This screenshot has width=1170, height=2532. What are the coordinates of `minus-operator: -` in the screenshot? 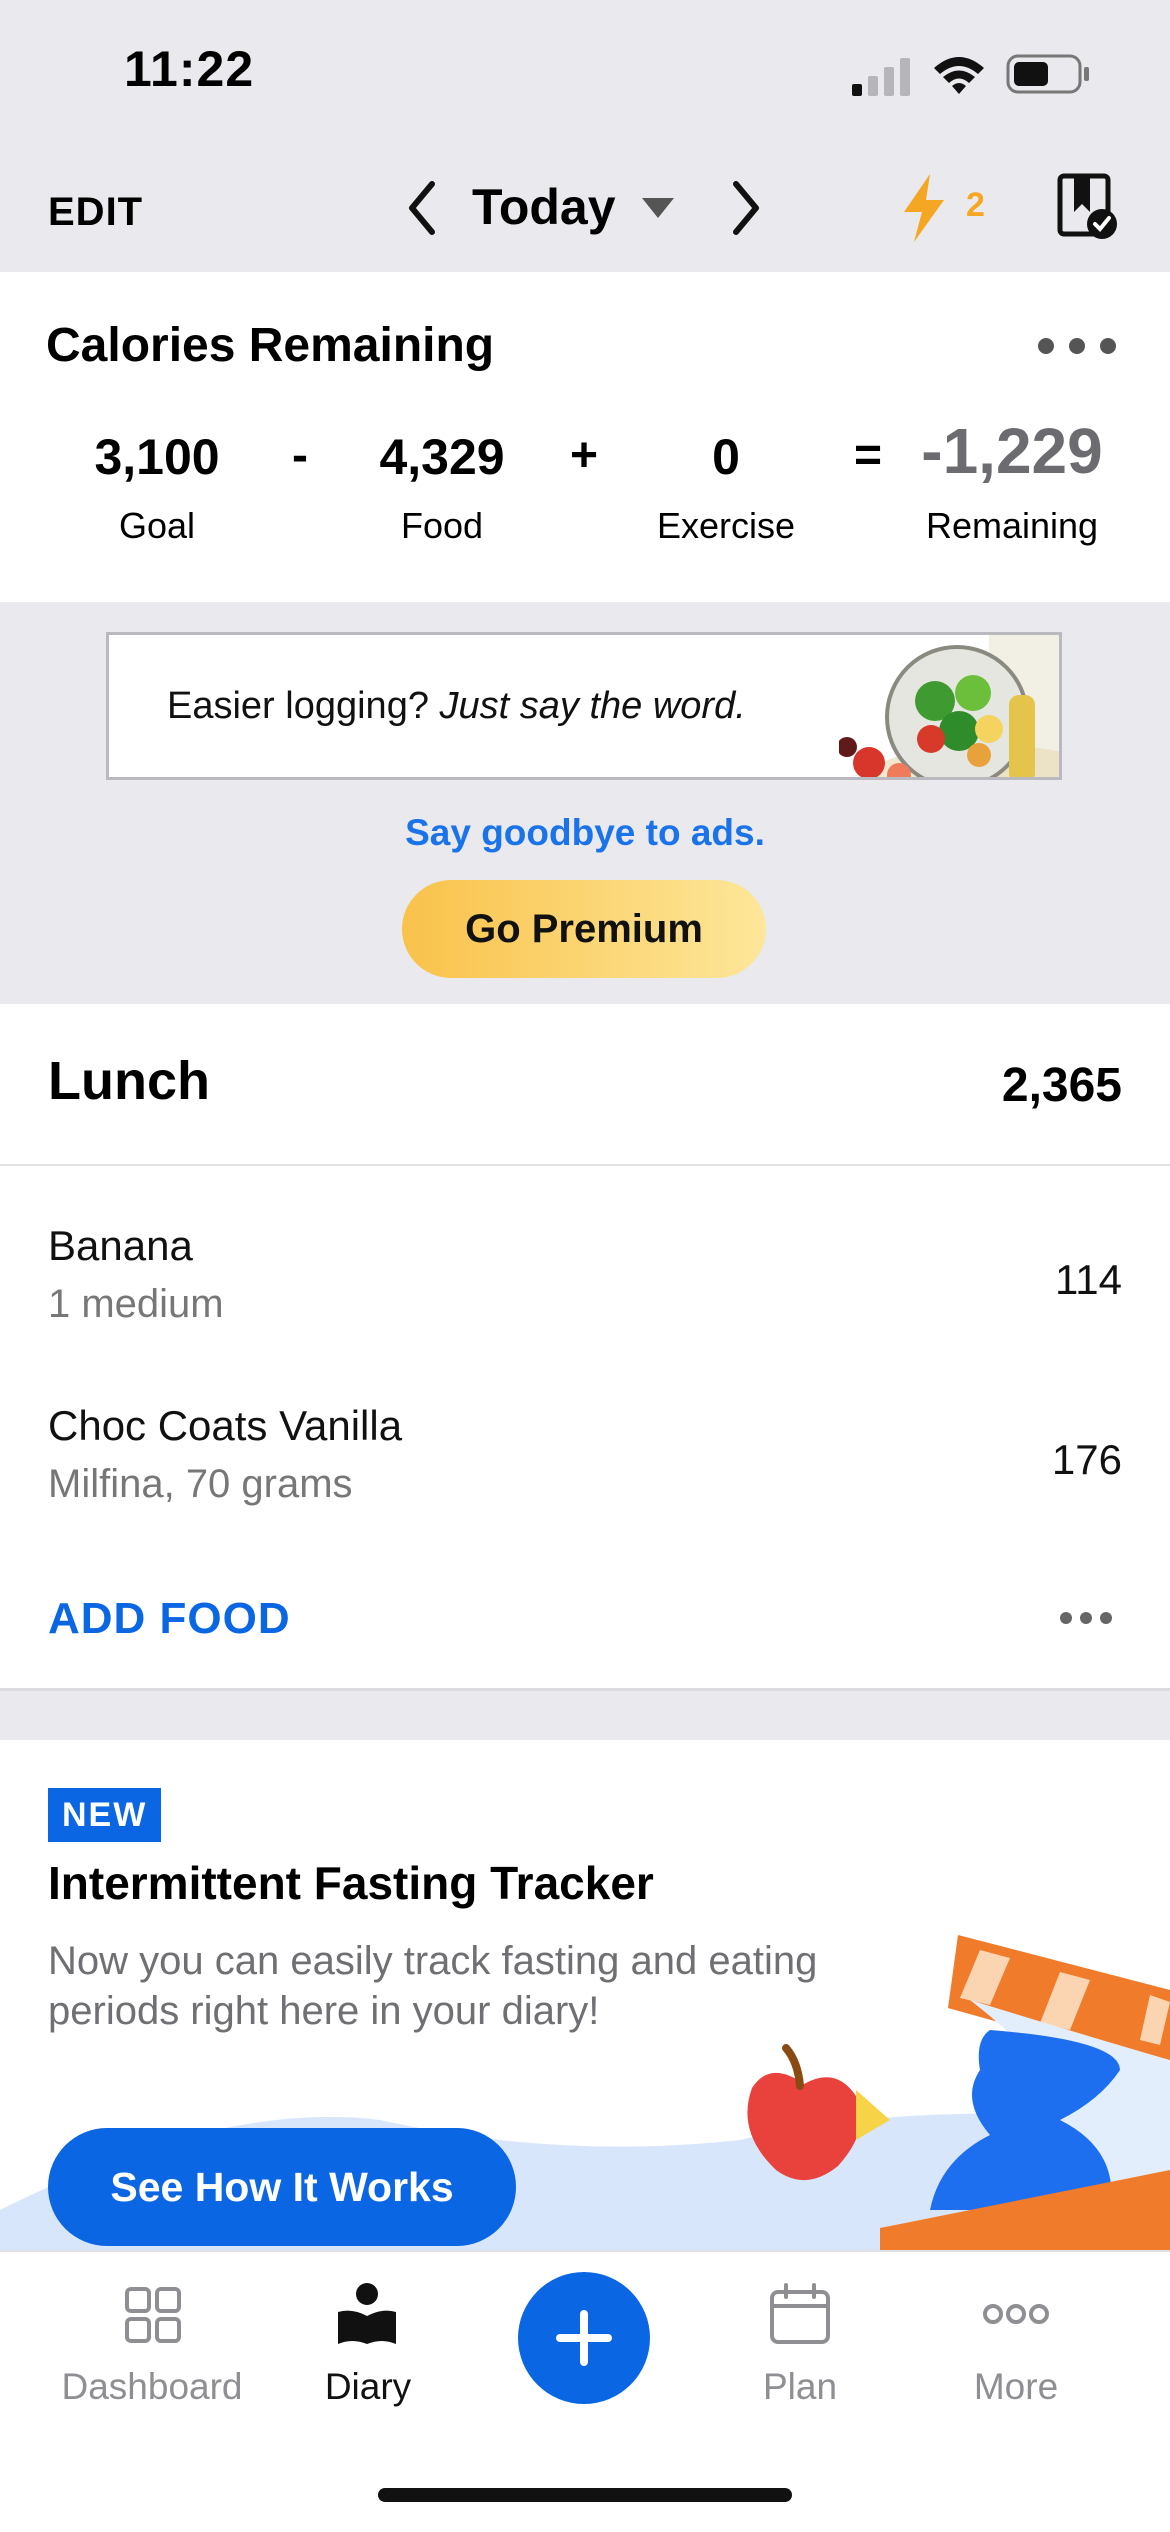 It's located at (300, 455).